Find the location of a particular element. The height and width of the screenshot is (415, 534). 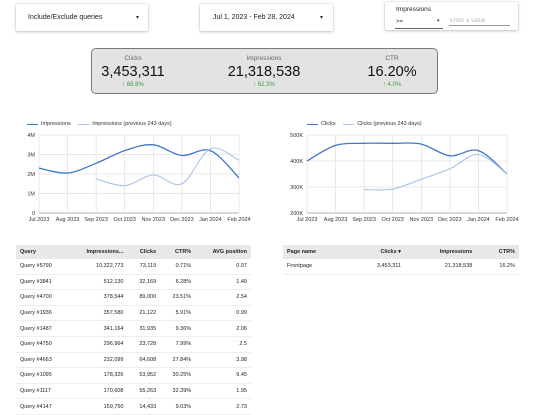

table-cell: 296,964 is located at coordinates (98, 344).